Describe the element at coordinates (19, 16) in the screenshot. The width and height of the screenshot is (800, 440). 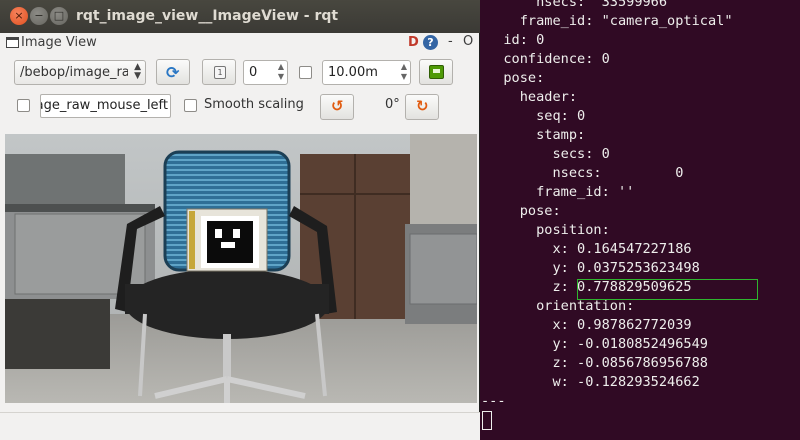
I see `close-icon: ×` at that location.